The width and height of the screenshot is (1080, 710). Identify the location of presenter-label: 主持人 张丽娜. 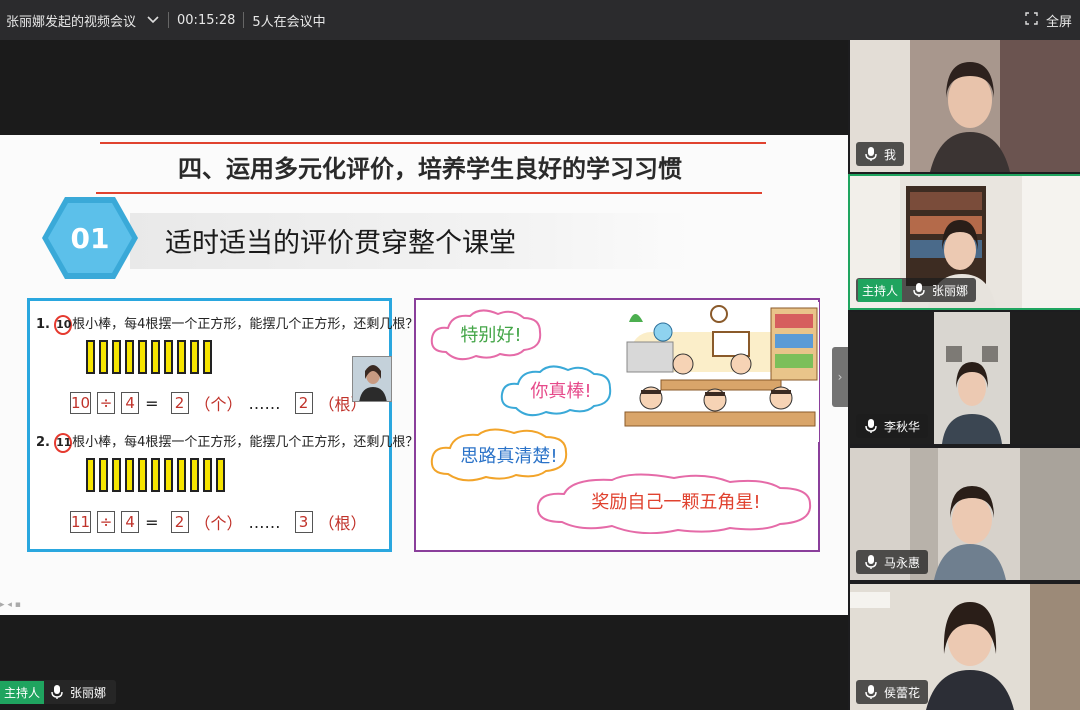
(58, 692).